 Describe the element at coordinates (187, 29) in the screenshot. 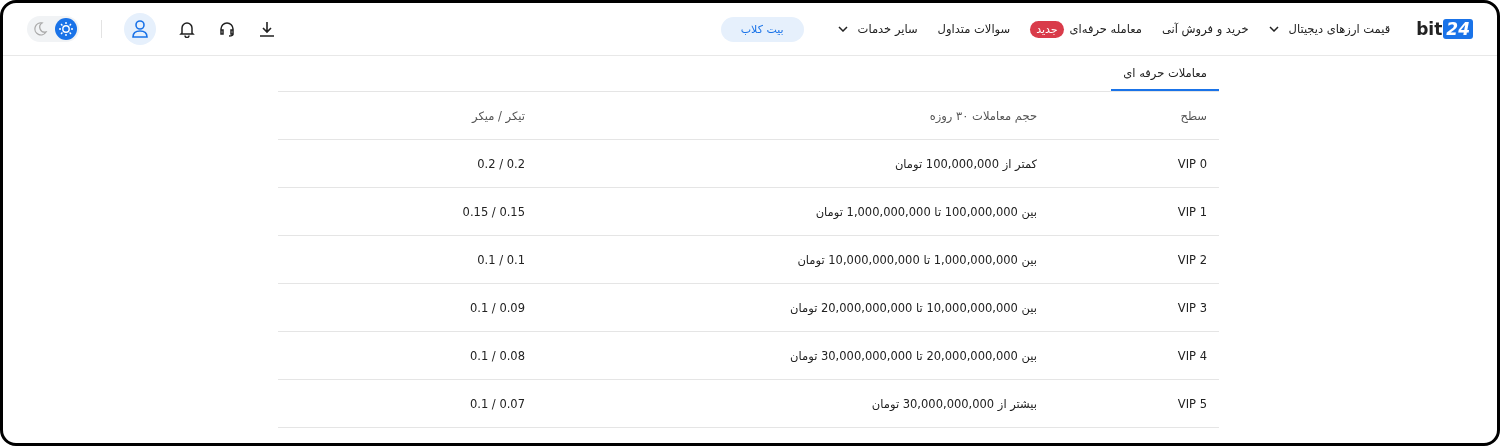

I see `bell-icon` at that location.